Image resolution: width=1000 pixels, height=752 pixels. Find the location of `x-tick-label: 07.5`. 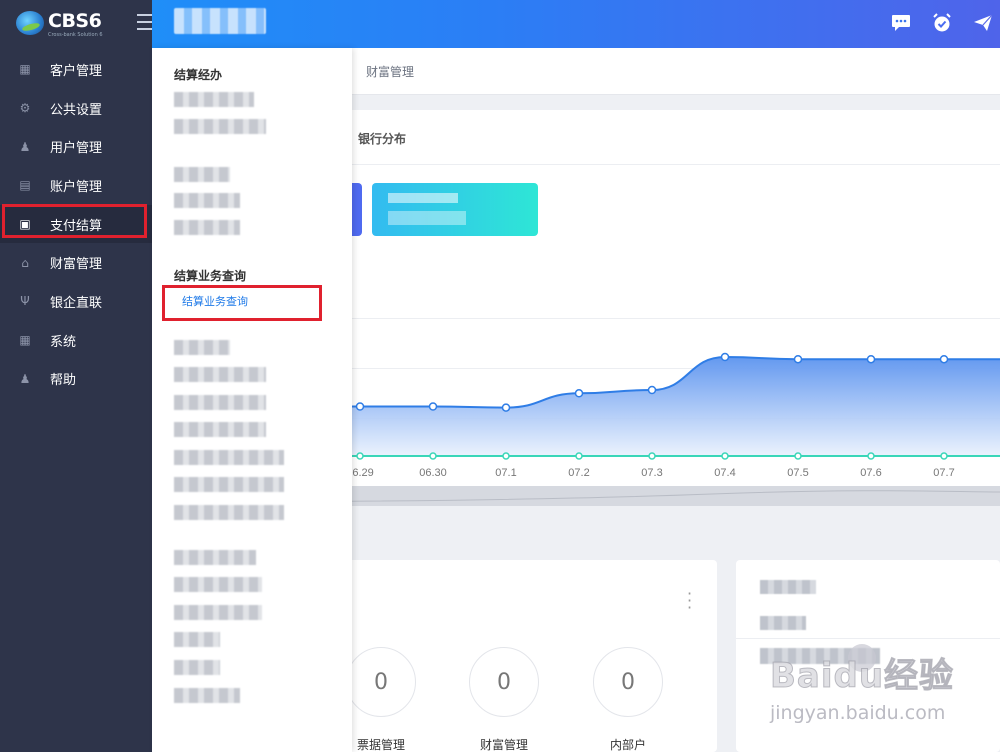

x-tick-label: 07.5 is located at coordinates (797, 473).